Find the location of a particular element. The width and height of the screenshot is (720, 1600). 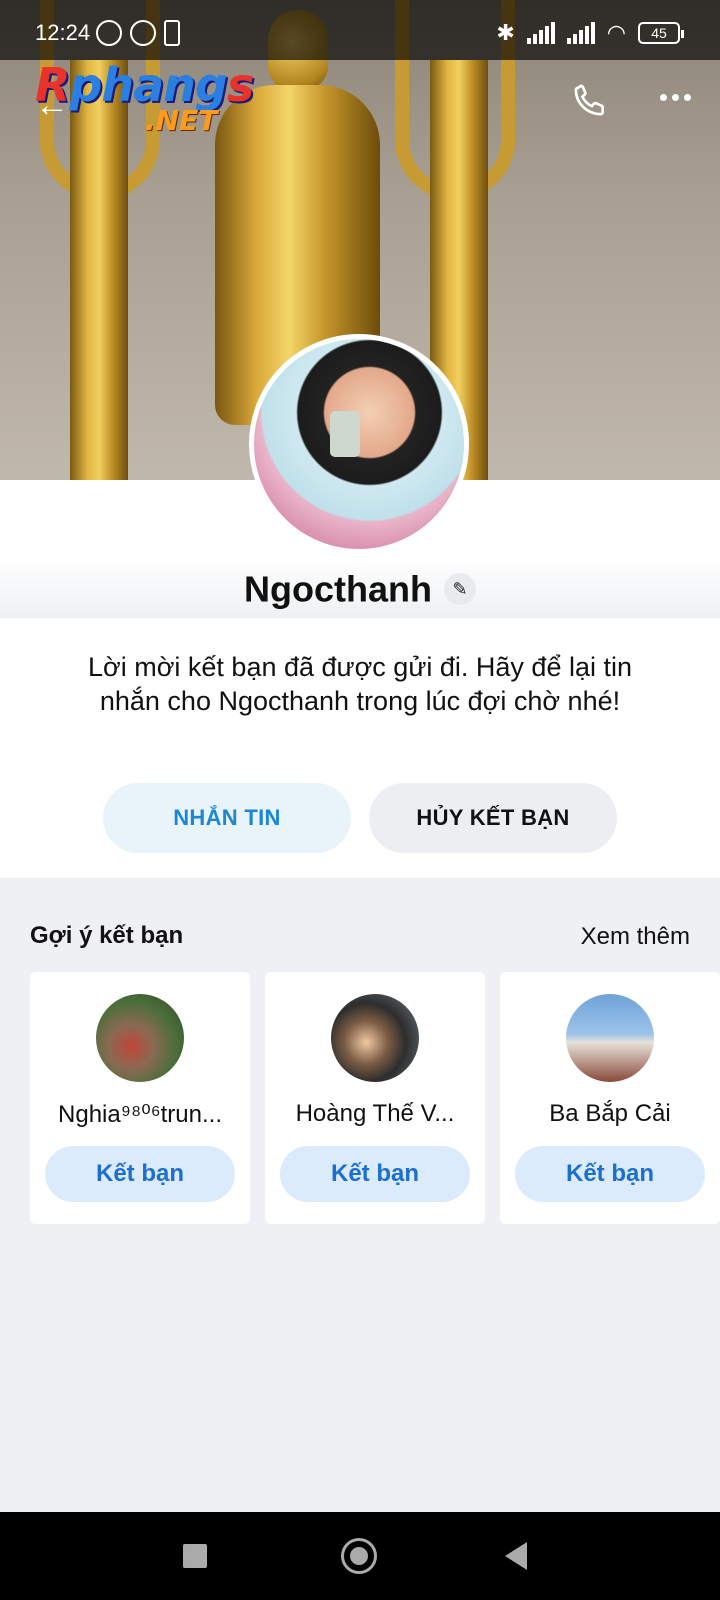

avatar-phone-detail is located at coordinates (345, 434).